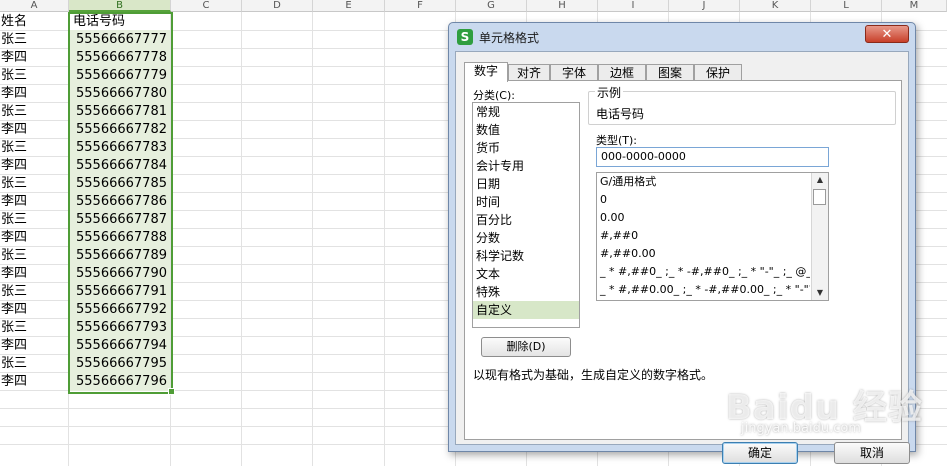 This screenshot has width=947, height=466. Describe the element at coordinates (820, 180) in the screenshot. I see `scroll-up-arrow-icon: ▲` at that location.